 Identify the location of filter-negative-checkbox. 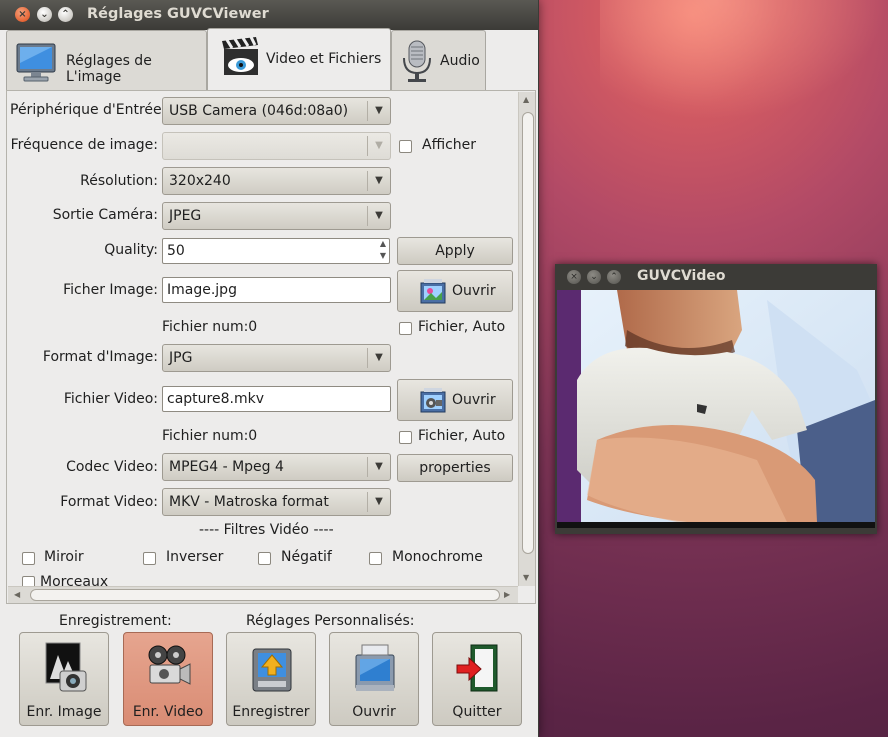
(264, 558).